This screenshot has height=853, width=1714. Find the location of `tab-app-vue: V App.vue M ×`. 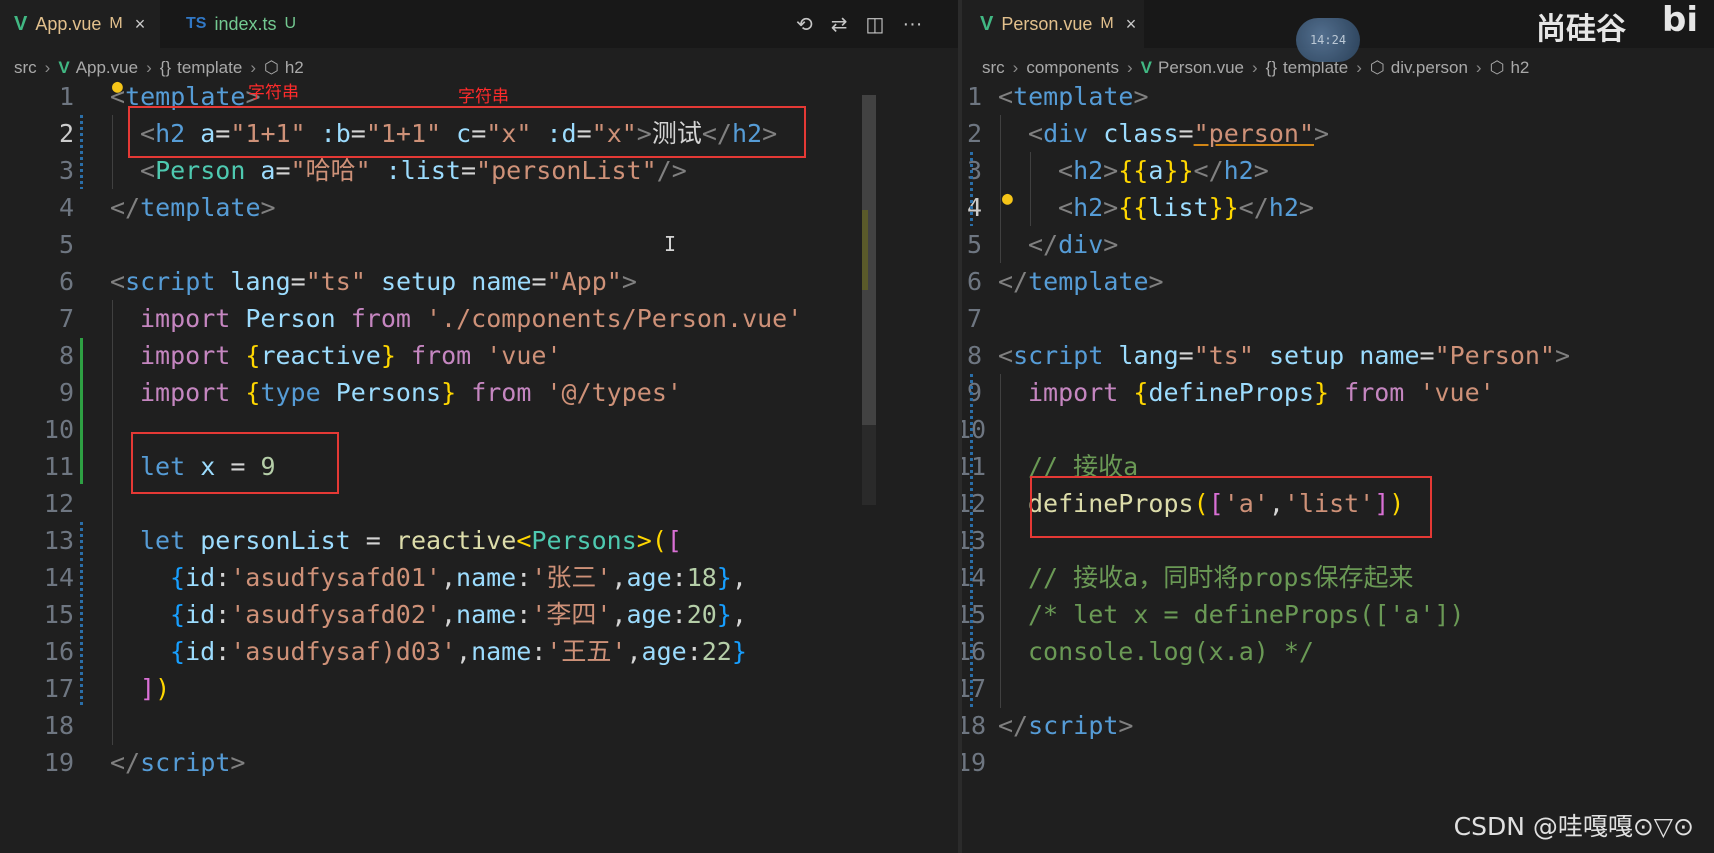

tab-app-vue: V App.vue M × is located at coordinates (80, 24).